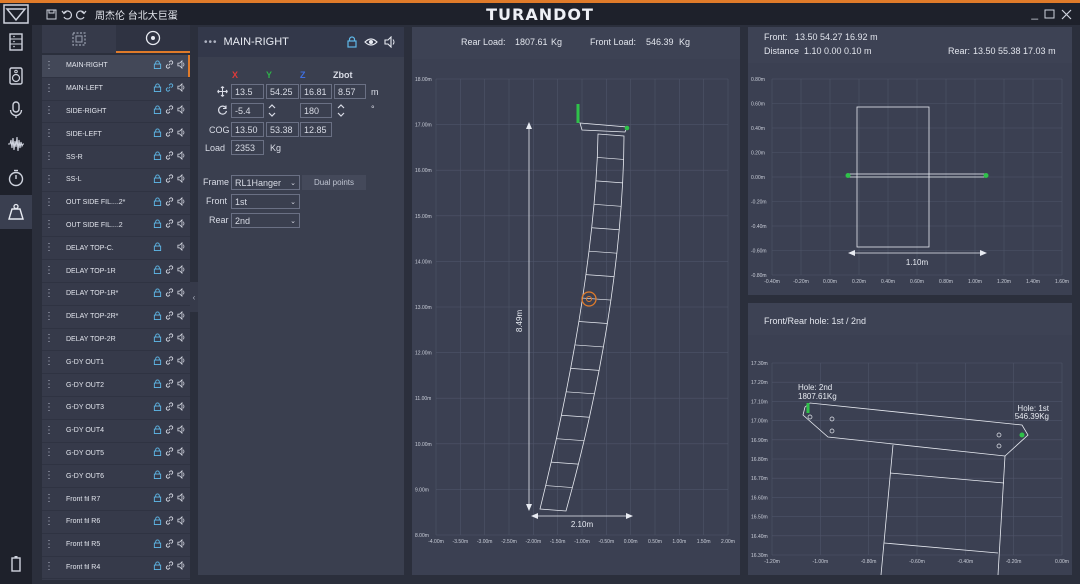  Describe the element at coordinates (116, 454) in the screenshot. I see `list-item: ⋮ G-DY OUT5` at that location.